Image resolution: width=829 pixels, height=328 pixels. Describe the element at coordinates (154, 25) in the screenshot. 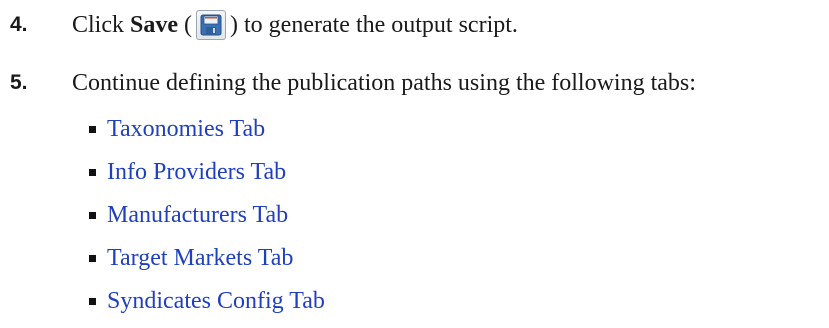

I see `save-label: Save` at that location.